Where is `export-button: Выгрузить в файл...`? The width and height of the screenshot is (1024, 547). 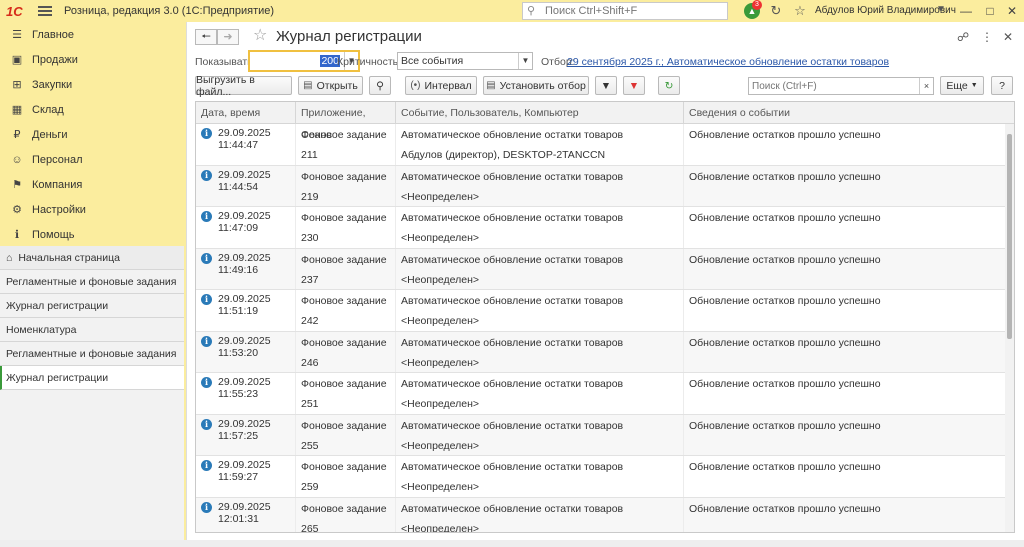 export-button: Выгрузить в файл... is located at coordinates (243, 86).